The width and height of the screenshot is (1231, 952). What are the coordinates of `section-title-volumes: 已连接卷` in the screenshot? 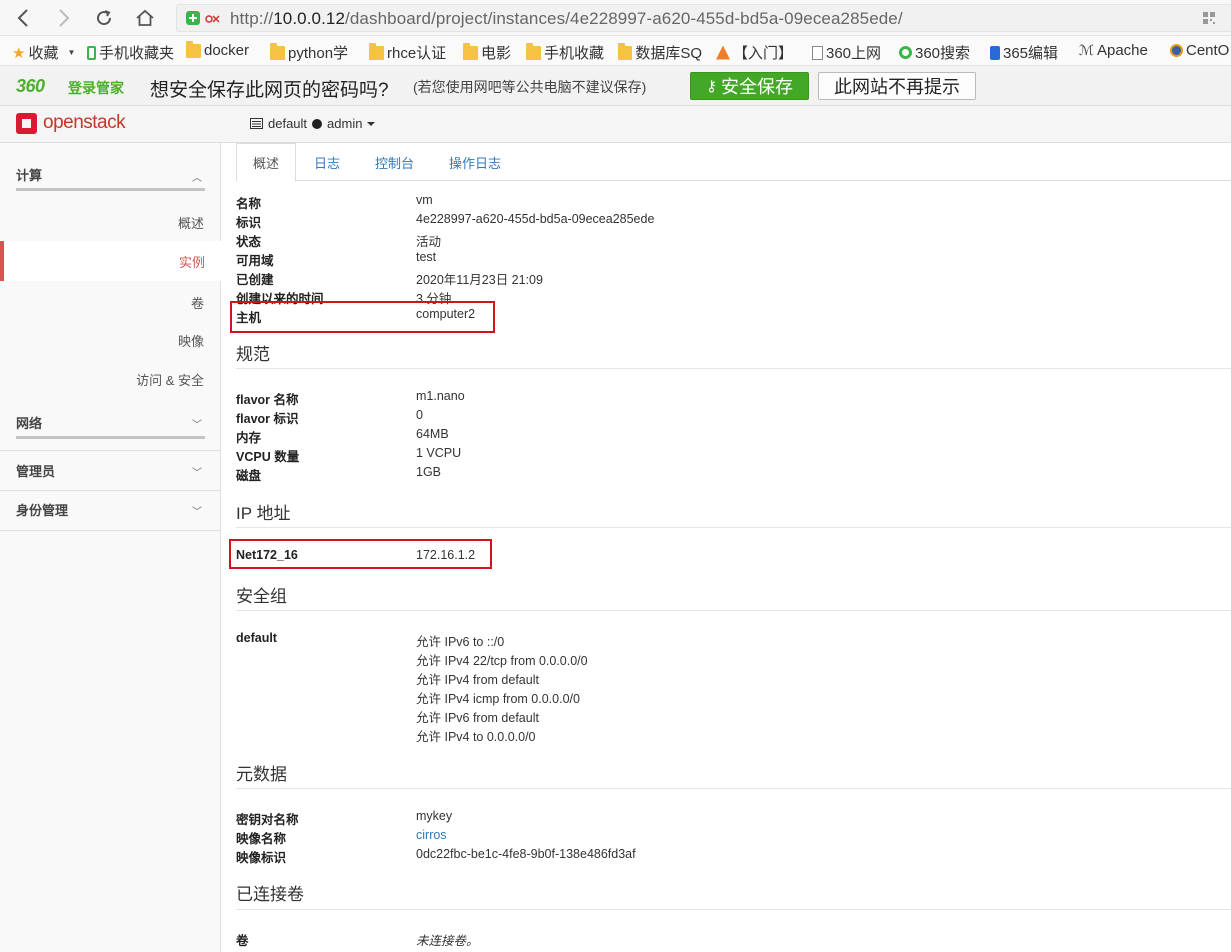 It's located at (270, 894).